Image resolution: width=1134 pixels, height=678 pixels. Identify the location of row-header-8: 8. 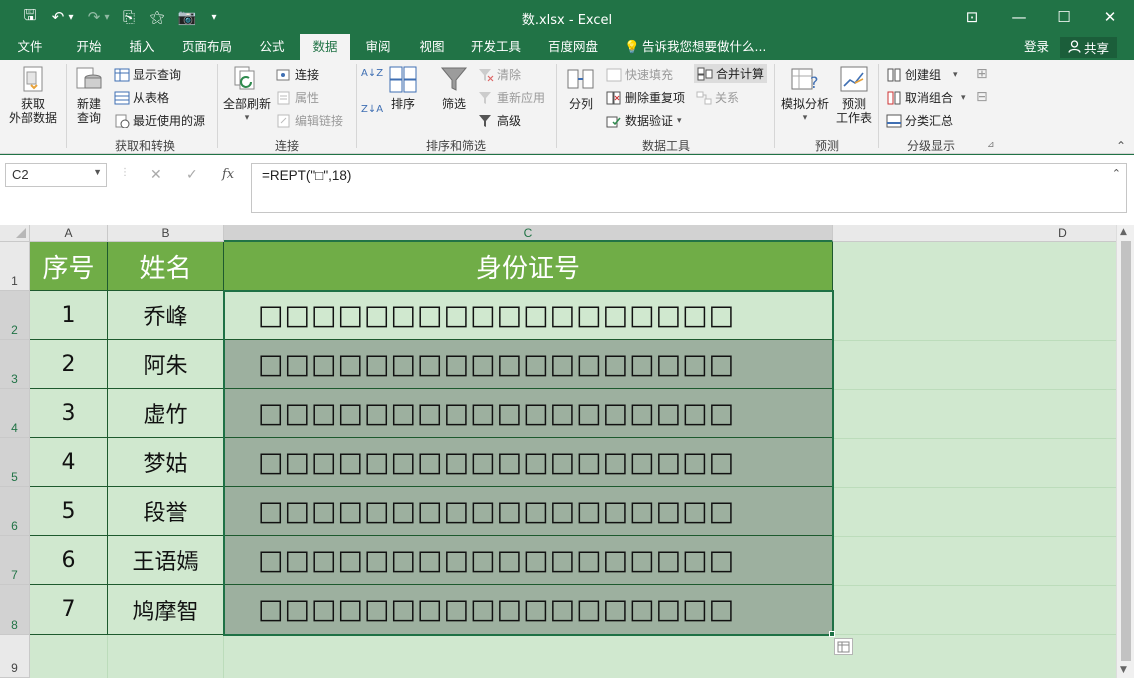
(15, 610).